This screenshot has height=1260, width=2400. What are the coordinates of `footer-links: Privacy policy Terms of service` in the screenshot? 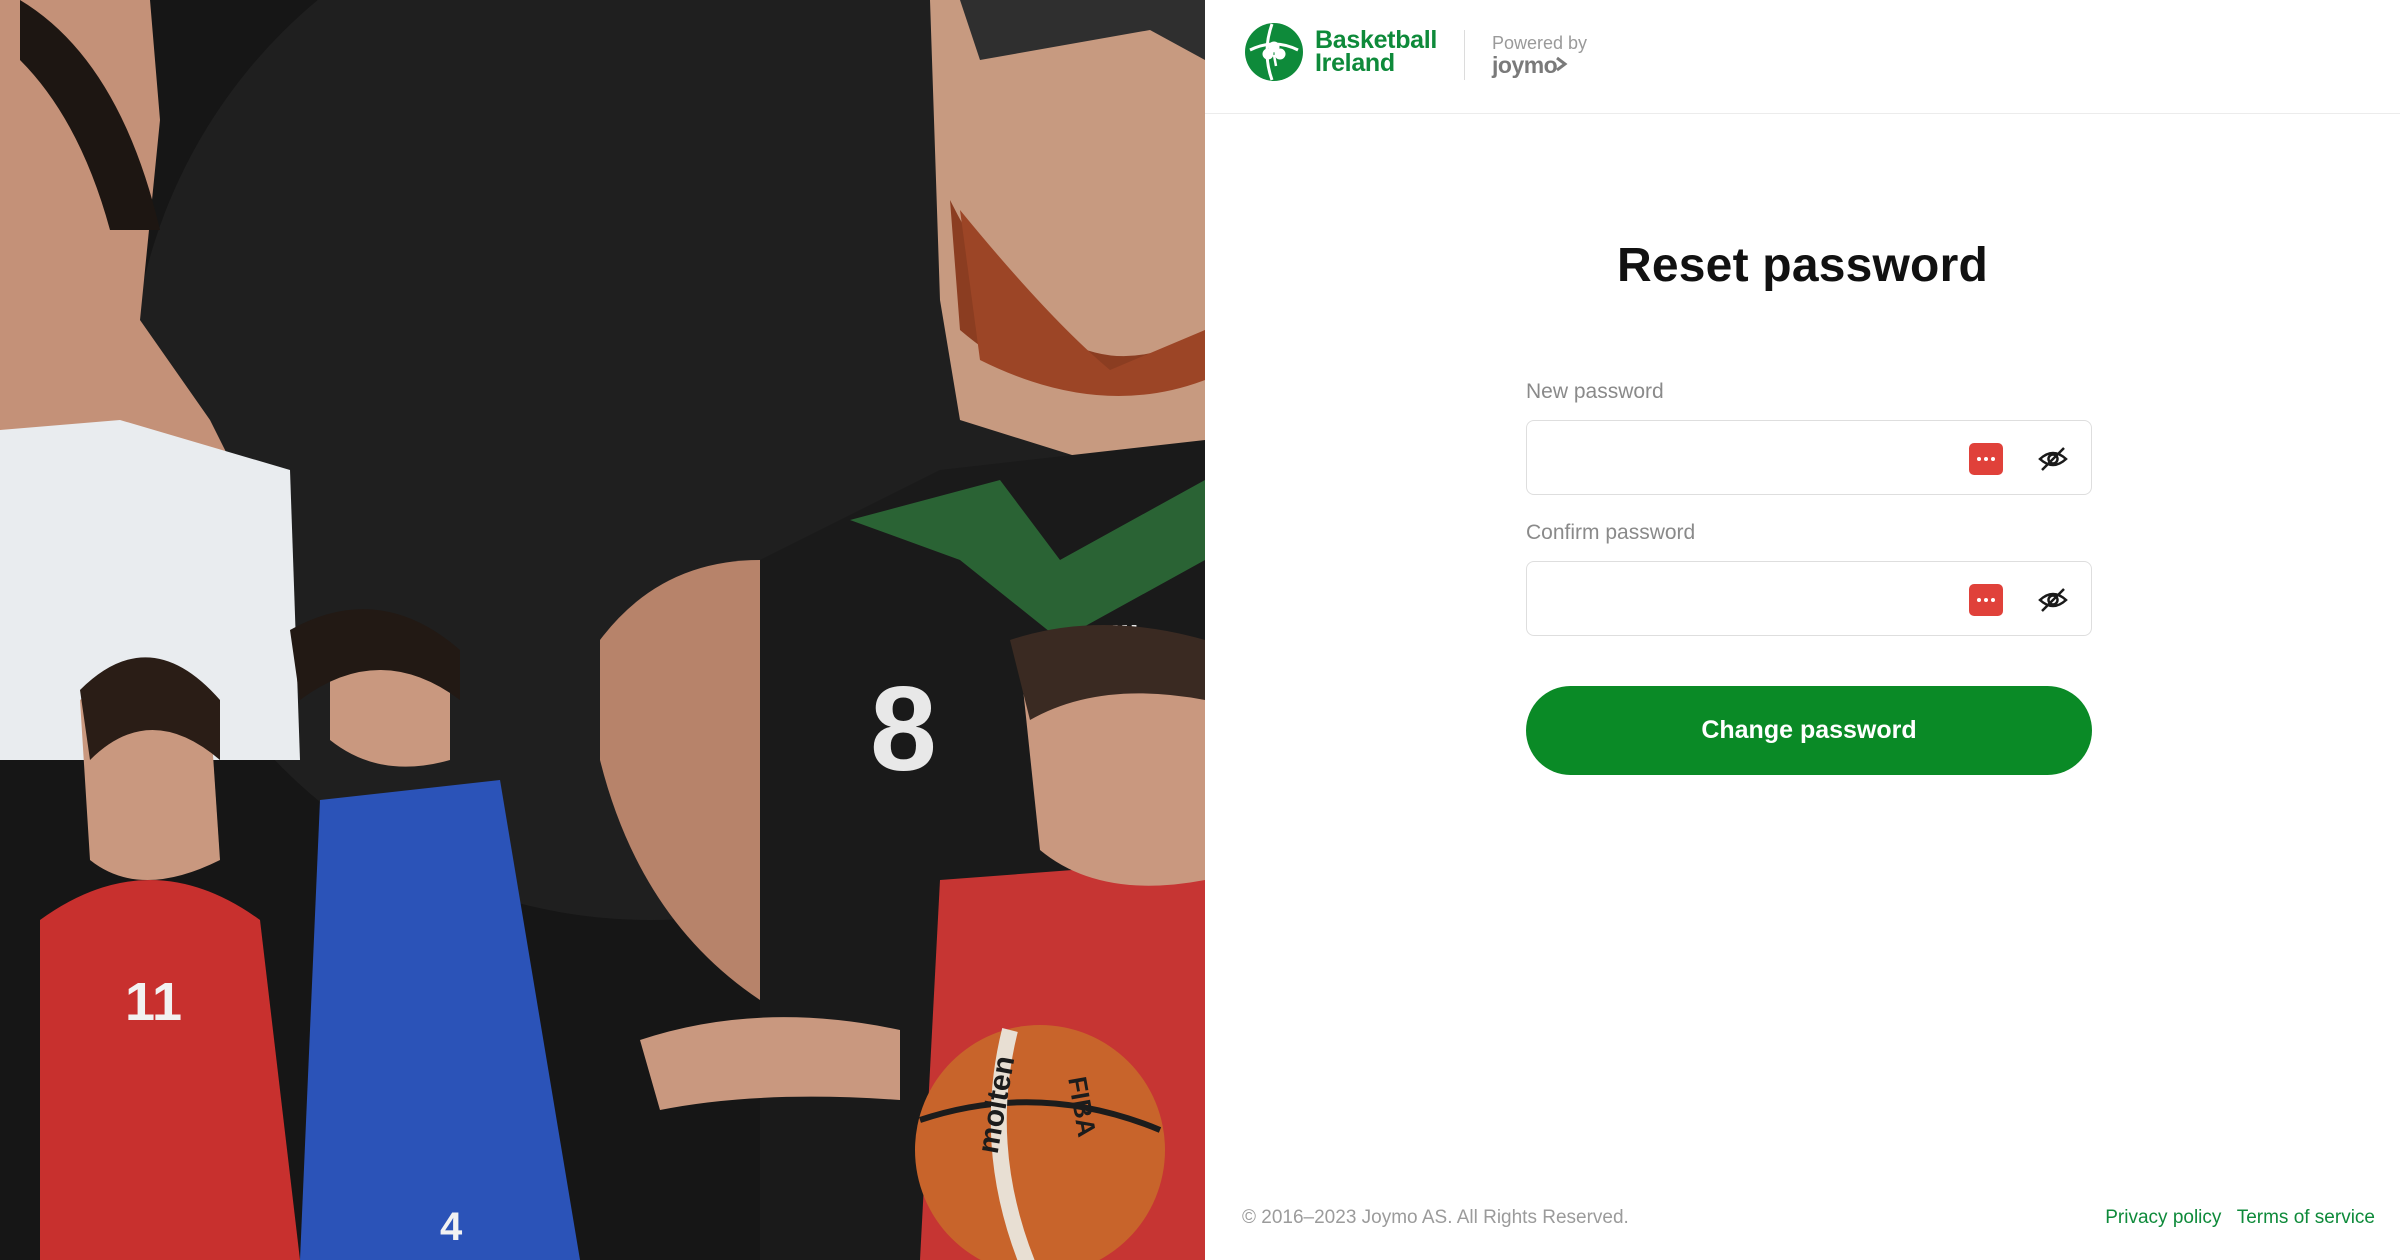 It's located at (2235, 1218).